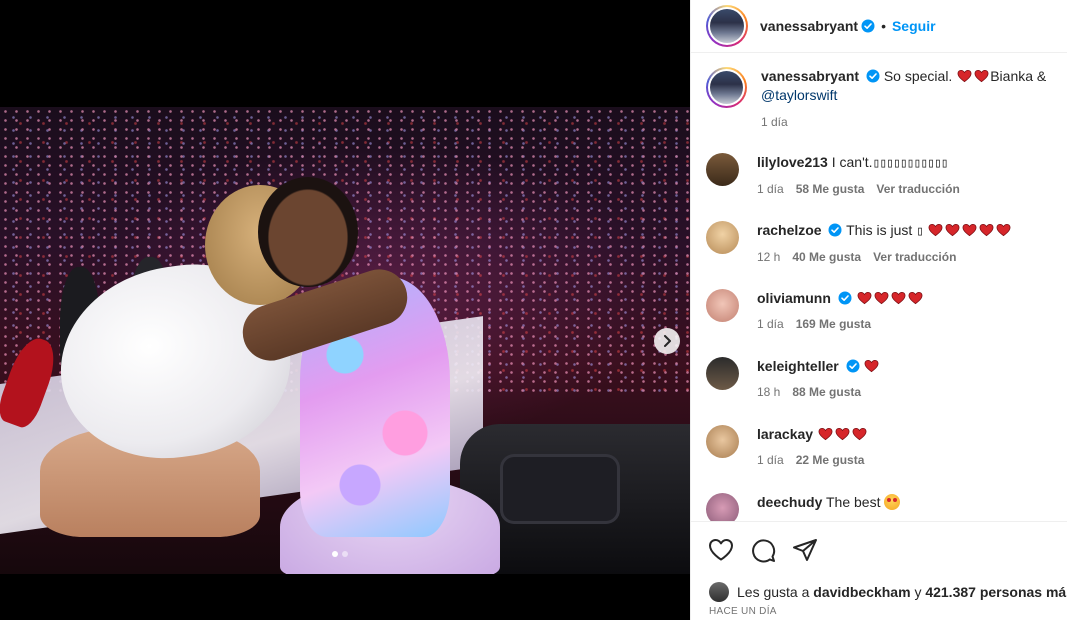 This screenshot has width=1067, height=620. What do you see at coordinates (910, 163) in the screenshot?
I see `comment-text-extra: ▯▯▯▯▯▯▯▯▯▯▯` at bounding box center [910, 163].